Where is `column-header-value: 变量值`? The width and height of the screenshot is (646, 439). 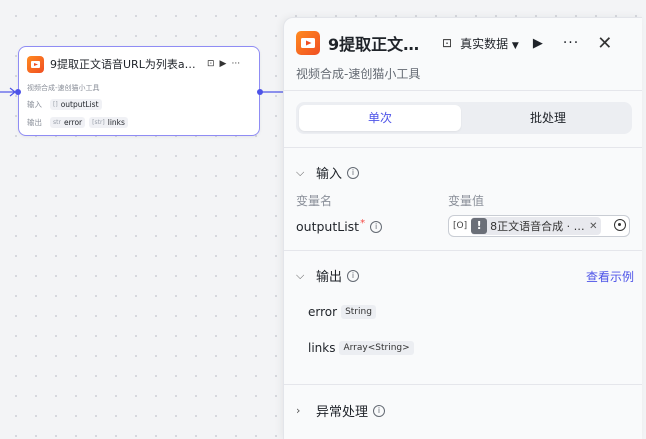 column-header-value: 变量值 is located at coordinates (466, 201).